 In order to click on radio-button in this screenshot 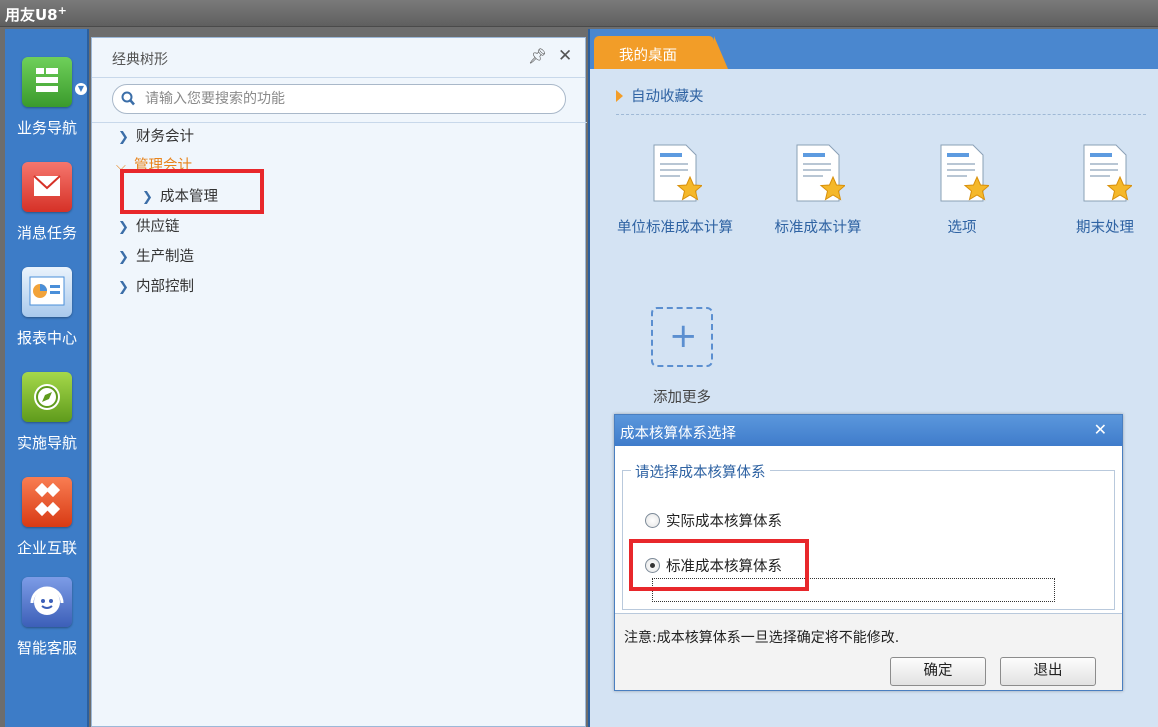, I will do `click(652, 520)`.